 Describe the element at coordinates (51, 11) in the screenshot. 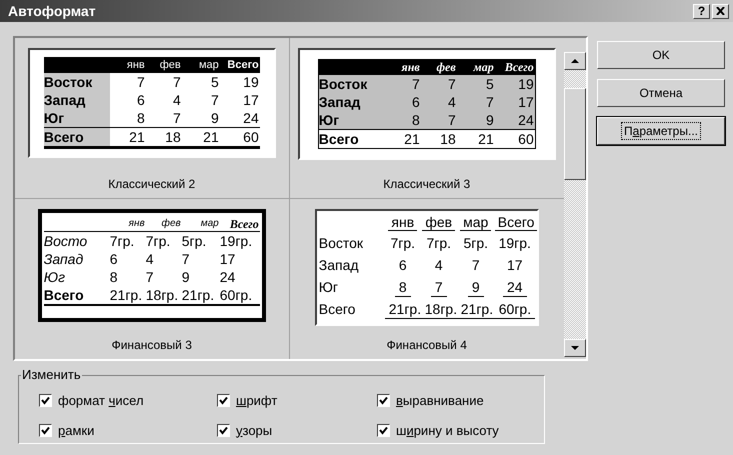

I see `window-title: Автоформат` at that location.